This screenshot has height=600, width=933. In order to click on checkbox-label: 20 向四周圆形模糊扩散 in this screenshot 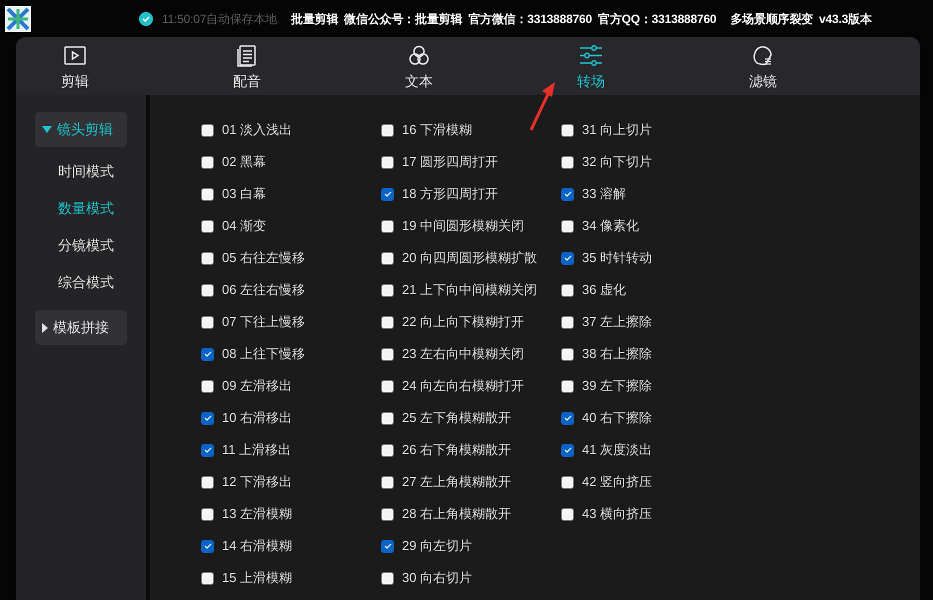, I will do `click(470, 258)`.